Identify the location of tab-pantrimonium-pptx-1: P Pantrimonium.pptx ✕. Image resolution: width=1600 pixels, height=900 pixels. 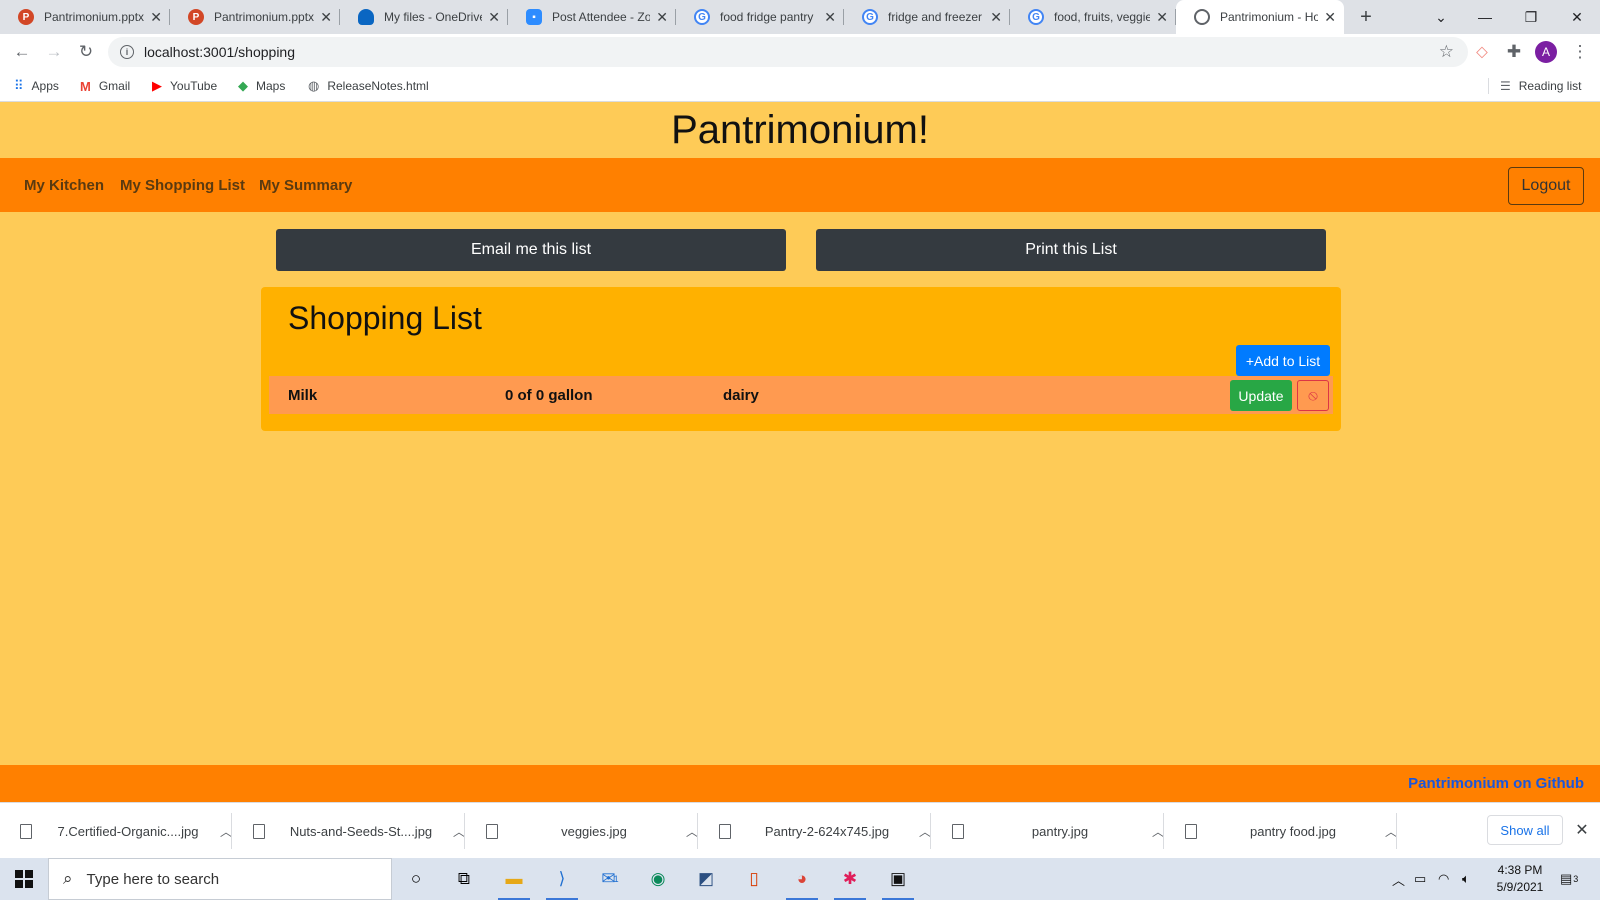
(85, 17).